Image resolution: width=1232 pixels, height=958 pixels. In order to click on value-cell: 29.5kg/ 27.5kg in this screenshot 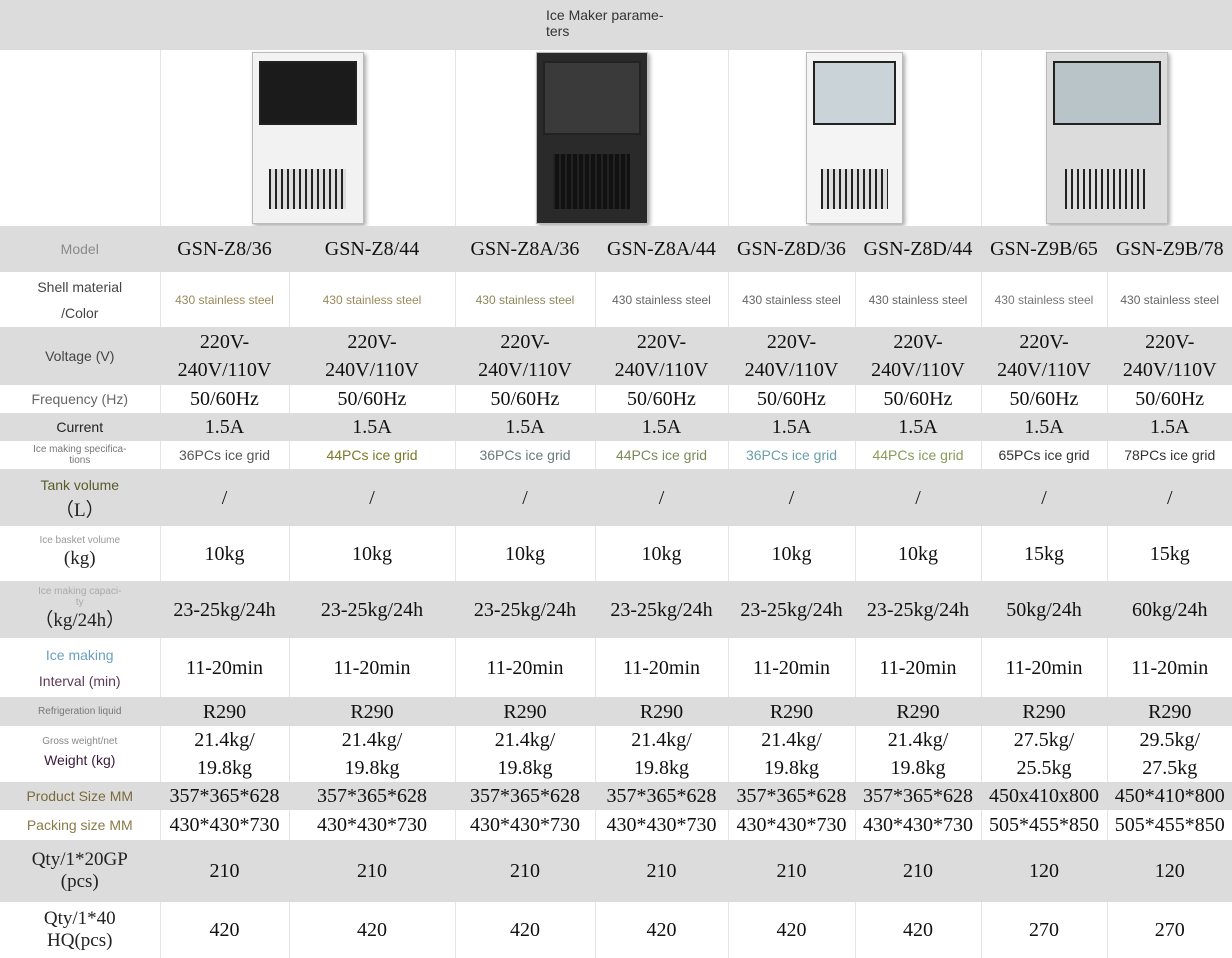, I will do `click(1169, 754)`.